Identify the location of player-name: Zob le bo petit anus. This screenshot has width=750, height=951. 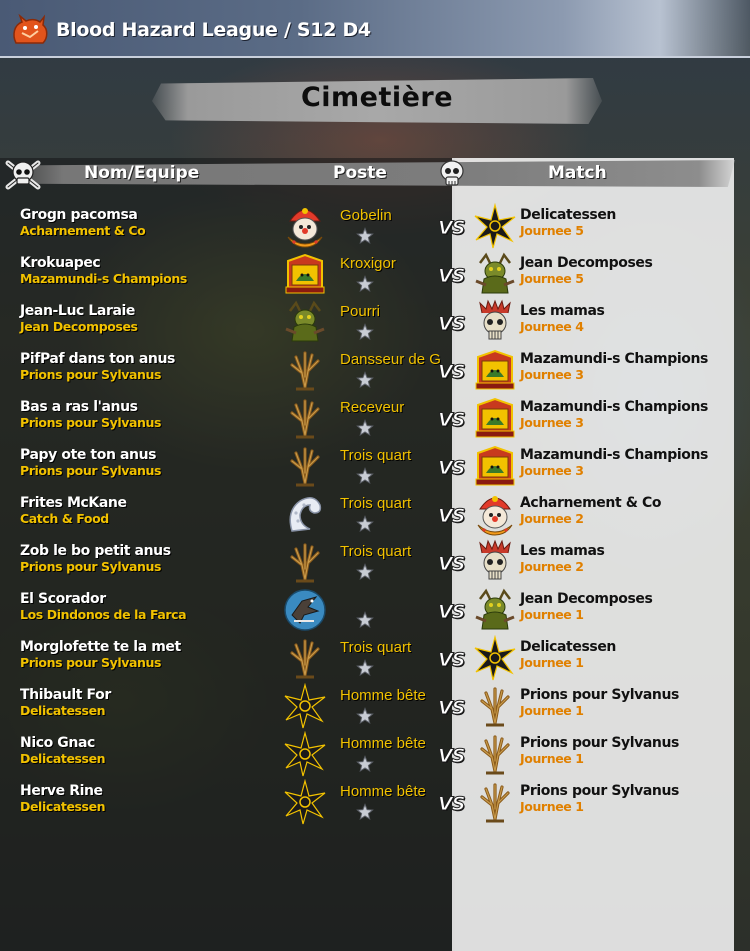
(95, 551).